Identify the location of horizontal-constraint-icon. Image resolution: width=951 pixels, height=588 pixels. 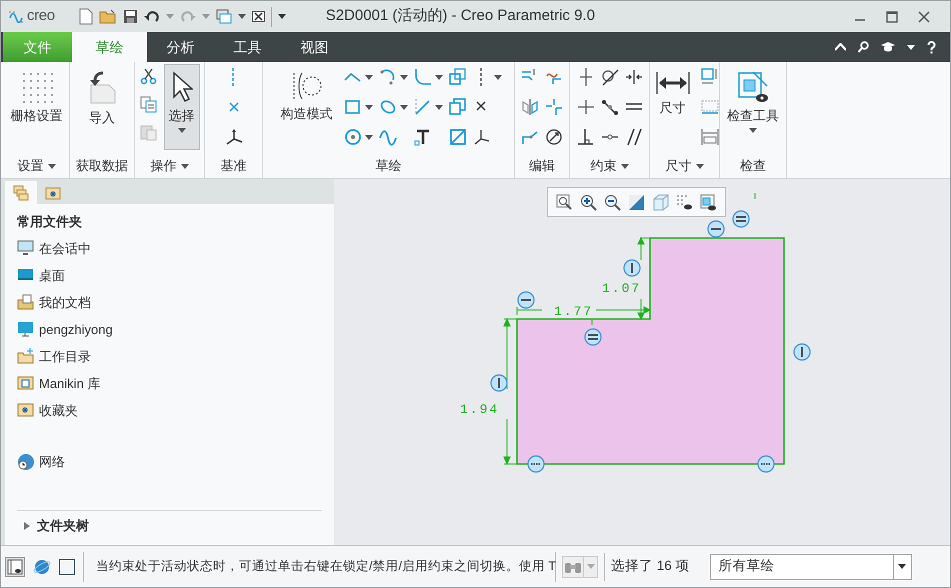
(585, 107).